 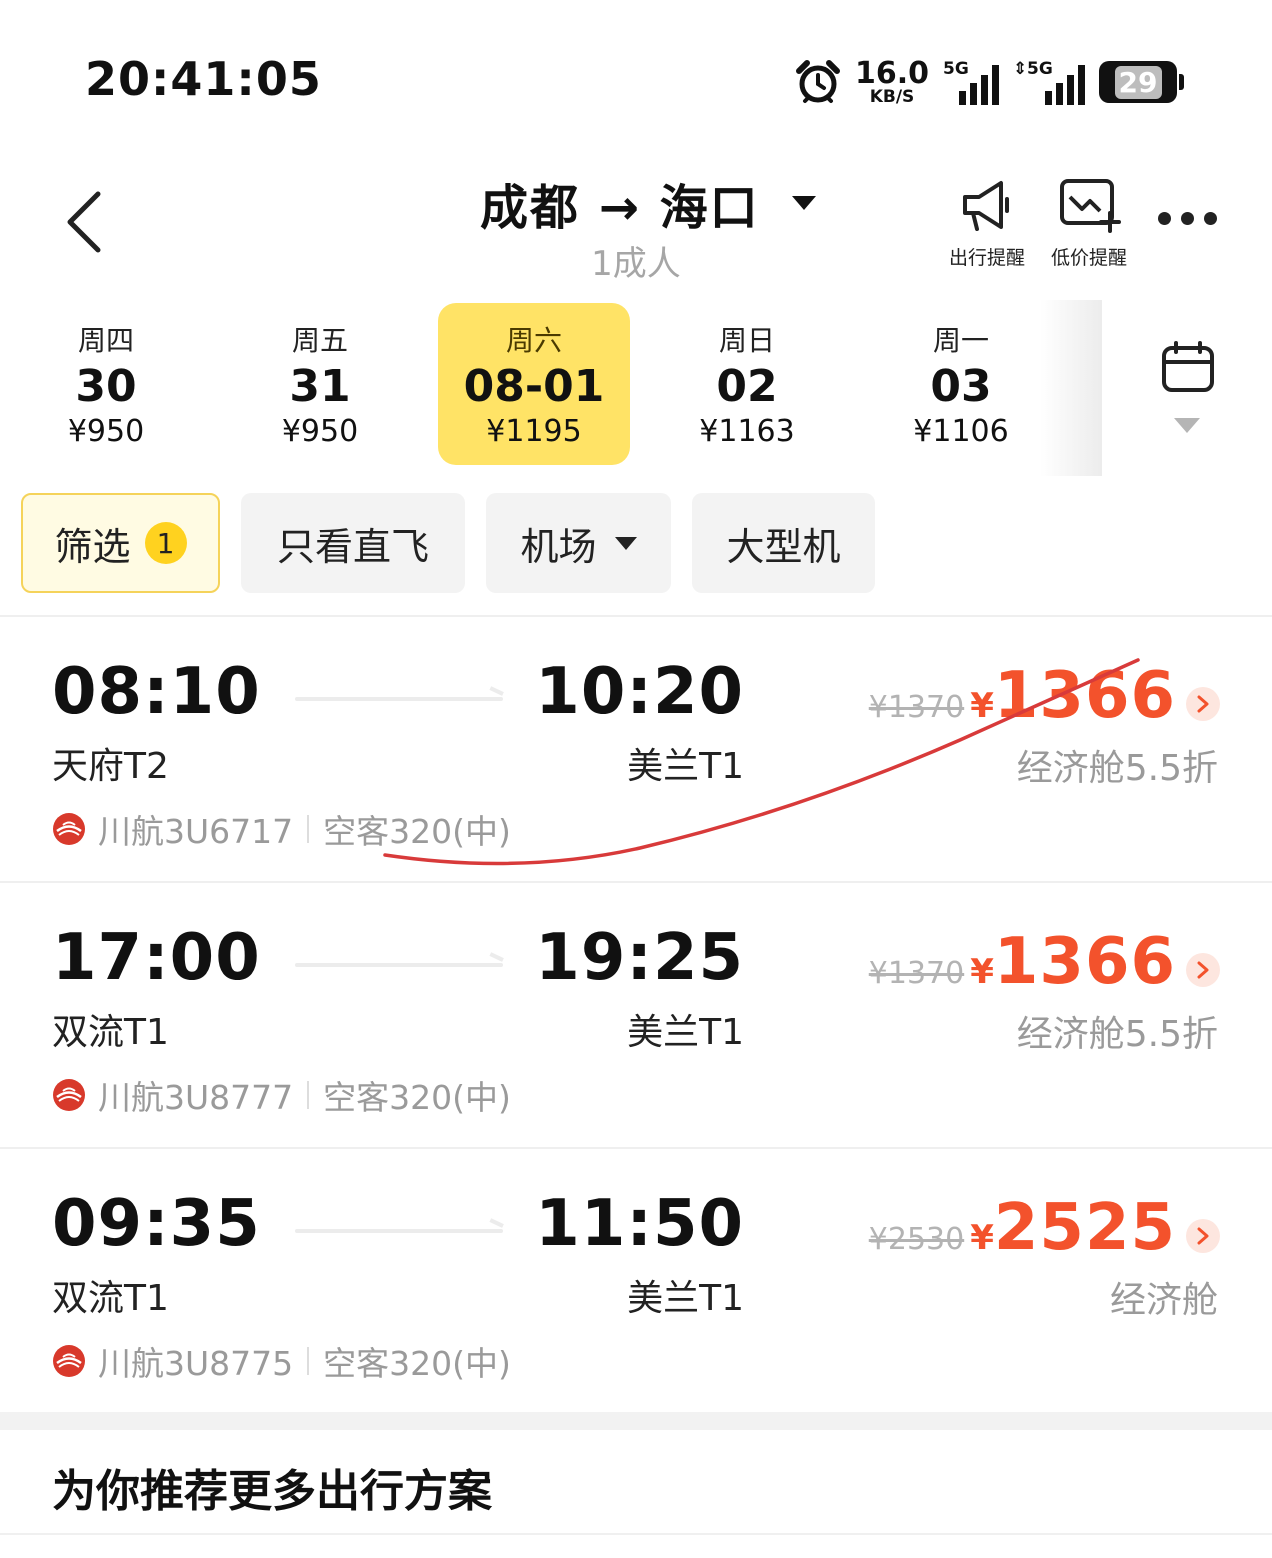 I want to click on low-price-alert-button: 低价提醒, so click(x=1089, y=222).